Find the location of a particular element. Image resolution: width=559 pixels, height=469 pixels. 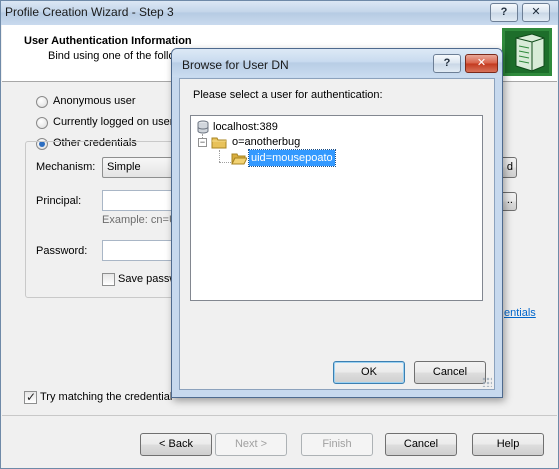

principal-input is located at coordinates (142, 200).